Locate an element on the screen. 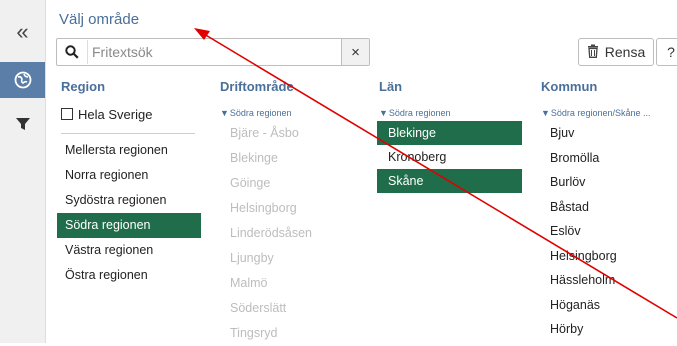 The image size is (677, 346). clear-search-button: × is located at coordinates (355, 52).